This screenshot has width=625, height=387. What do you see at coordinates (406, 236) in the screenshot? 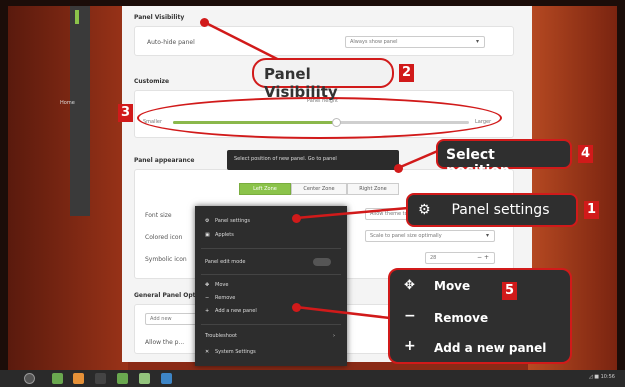
I see `colored-icon-value: Scale to panel size optimally` at bounding box center [406, 236].